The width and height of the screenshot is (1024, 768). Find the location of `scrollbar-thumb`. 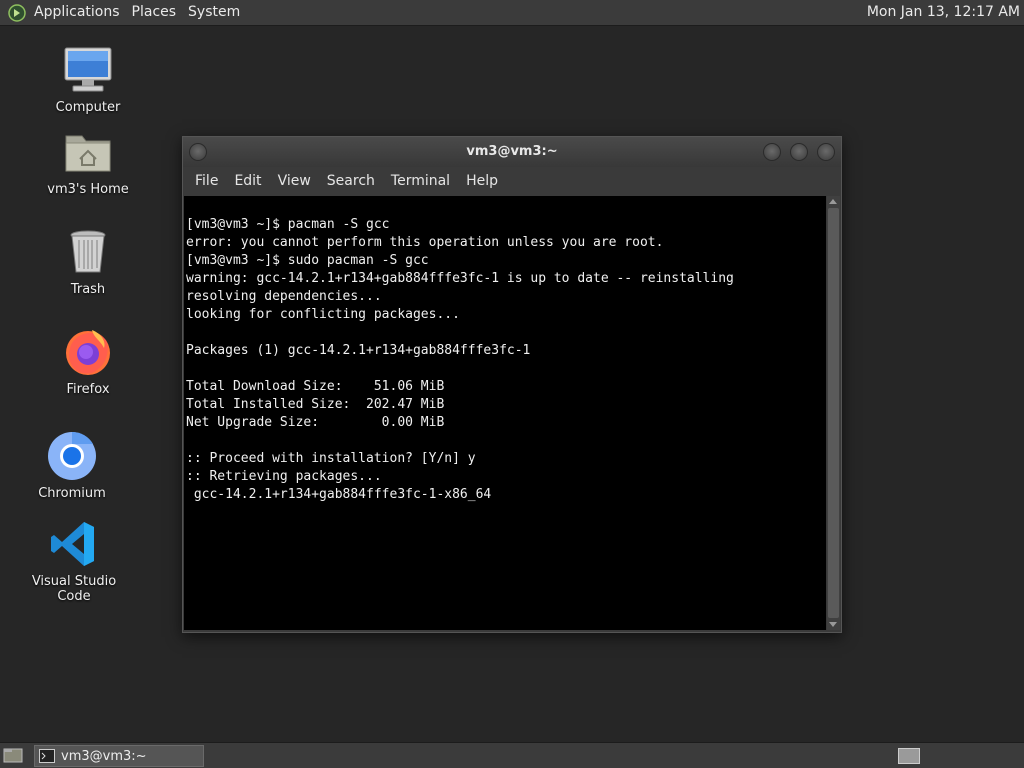

scrollbar-thumb is located at coordinates (833, 413).